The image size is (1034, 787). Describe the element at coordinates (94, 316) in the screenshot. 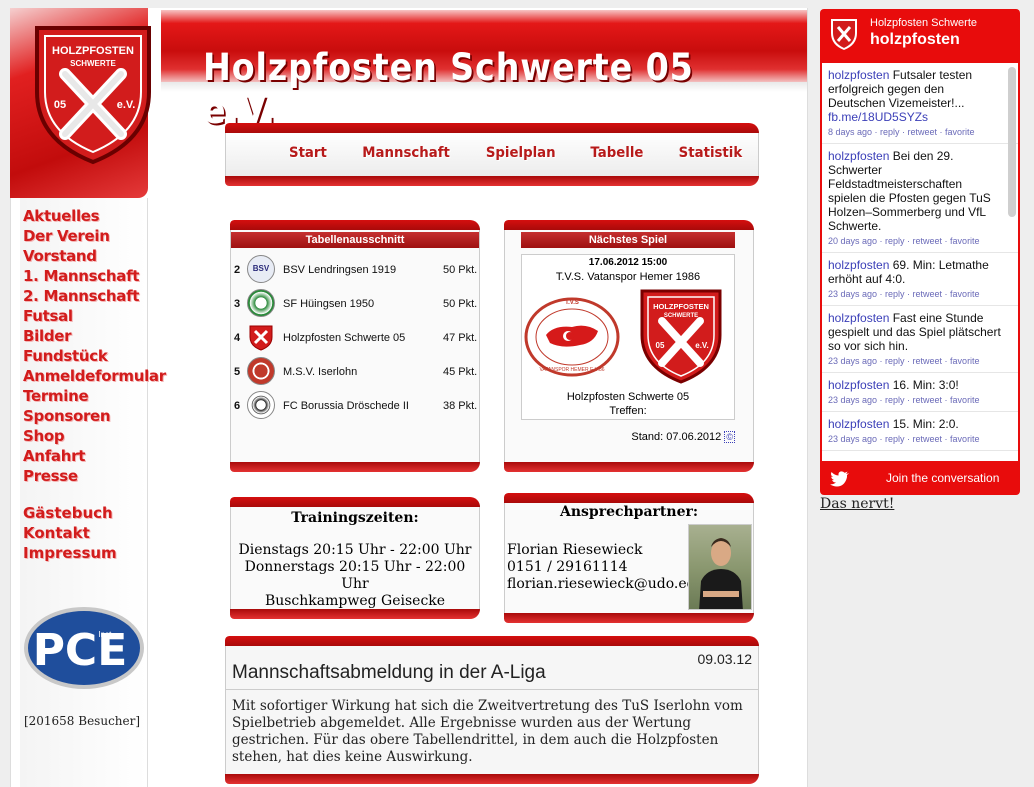

I see `sidebar-item-futsal: Futsal` at that location.